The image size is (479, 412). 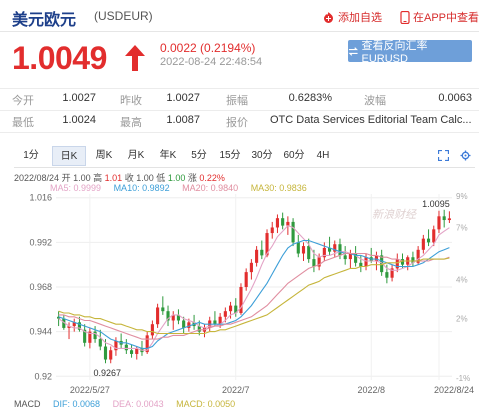 What do you see at coordinates (371, 390) in the screenshot?
I see `x-tick-label: 2022/8` at bounding box center [371, 390].